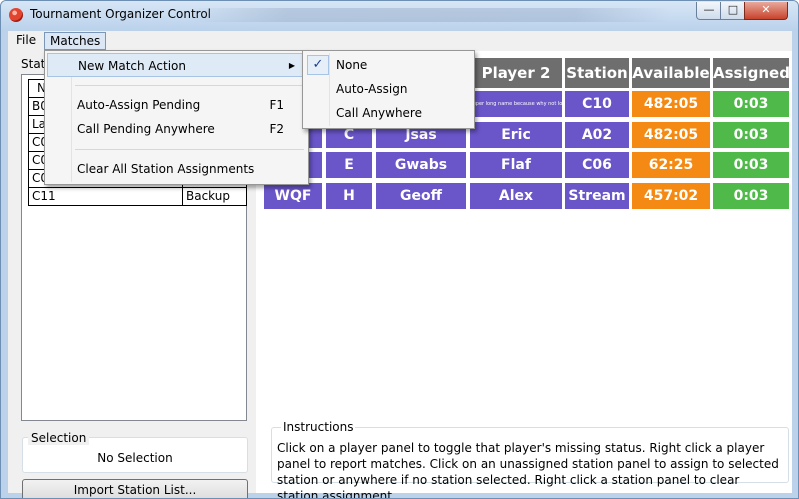 This screenshot has height=499, width=799. I want to click on submenu-item-auto-assign: Auto-Assign, so click(387, 89).